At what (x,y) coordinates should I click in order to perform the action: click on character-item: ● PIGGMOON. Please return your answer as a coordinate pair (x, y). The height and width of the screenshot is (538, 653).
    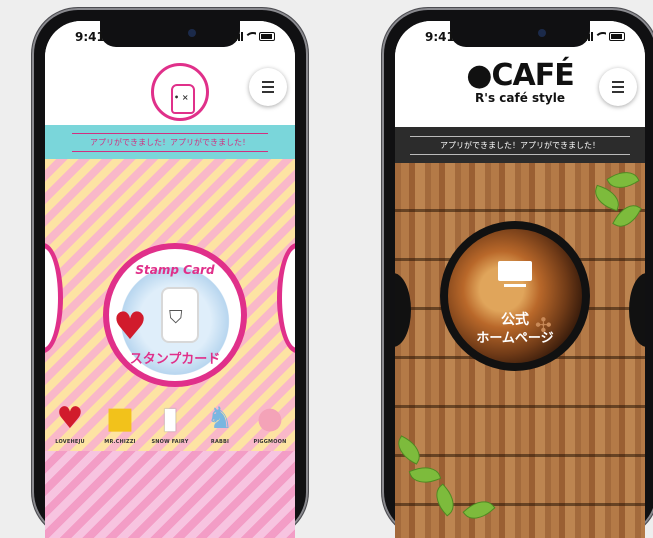
    Looking at the image, I should click on (270, 423).